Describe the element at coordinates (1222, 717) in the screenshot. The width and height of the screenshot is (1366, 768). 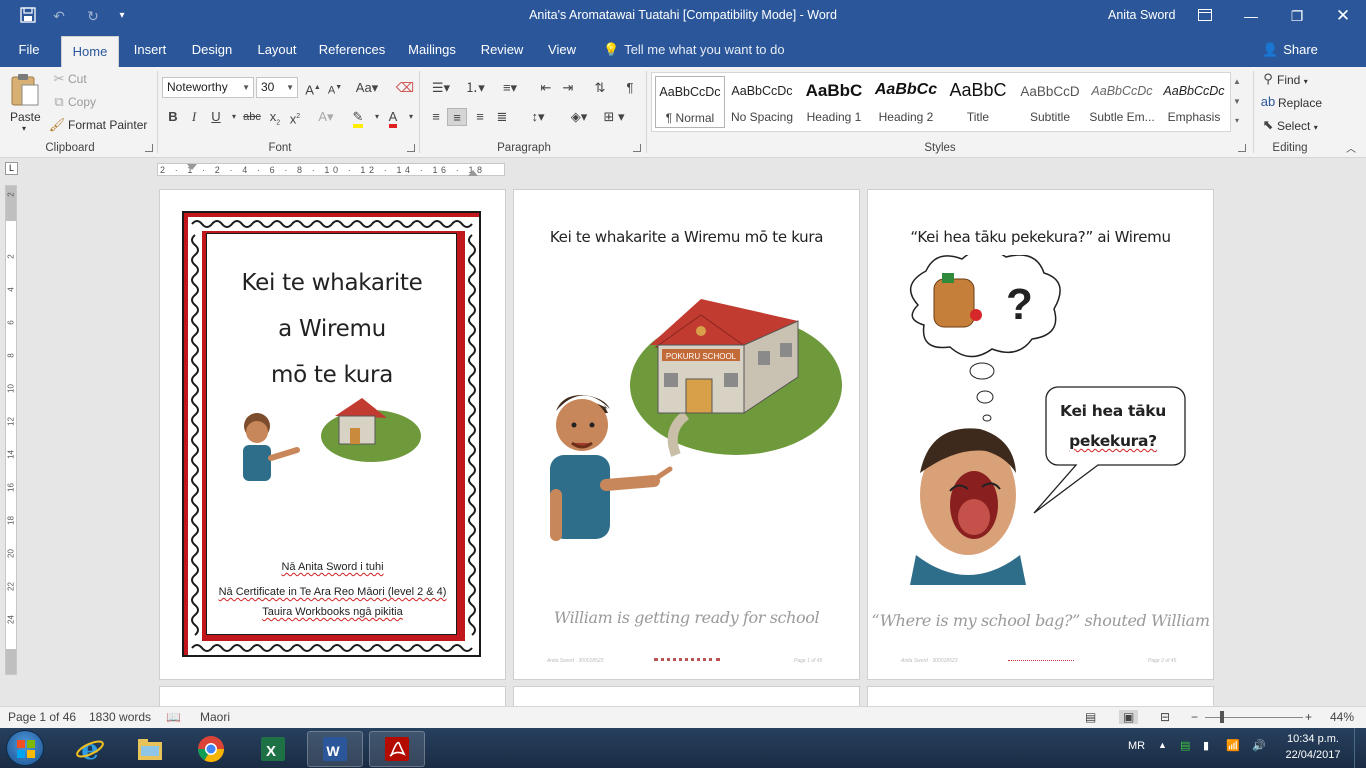
I see `zoom-slider-thumb` at that location.